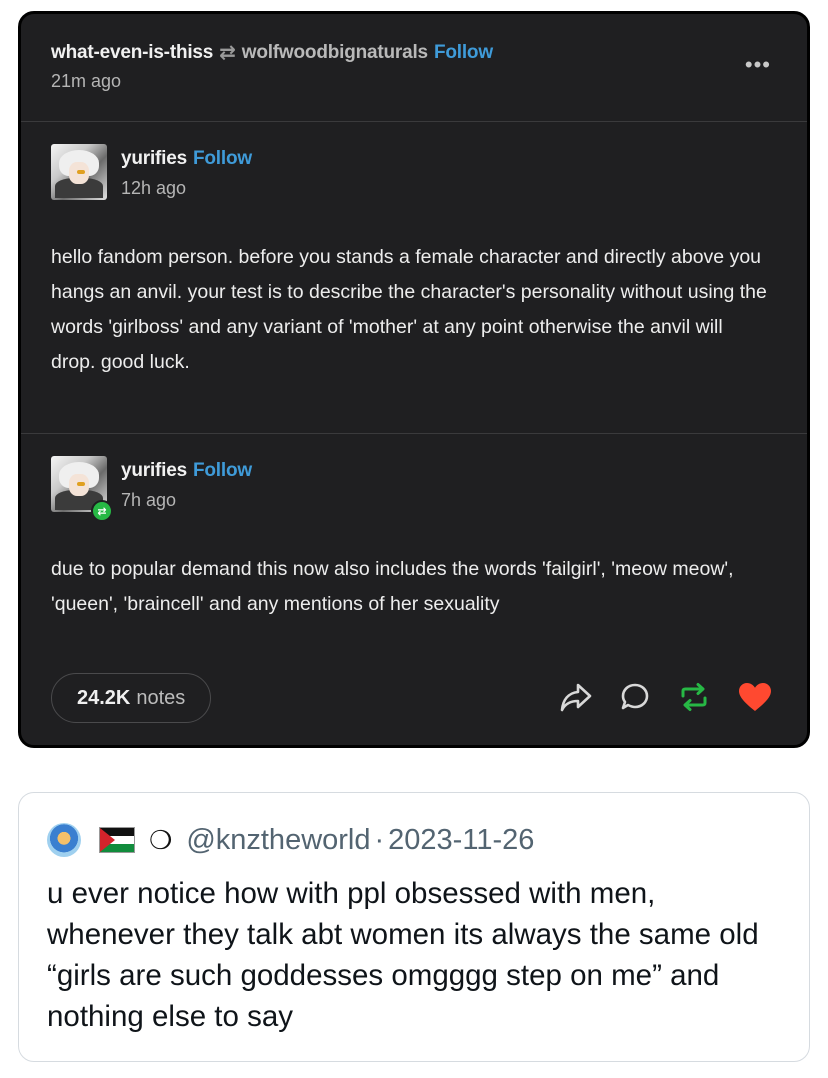 This screenshot has height=1078, width=828. I want to click on tweet-date: 2023-11-26, so click(461, 840).